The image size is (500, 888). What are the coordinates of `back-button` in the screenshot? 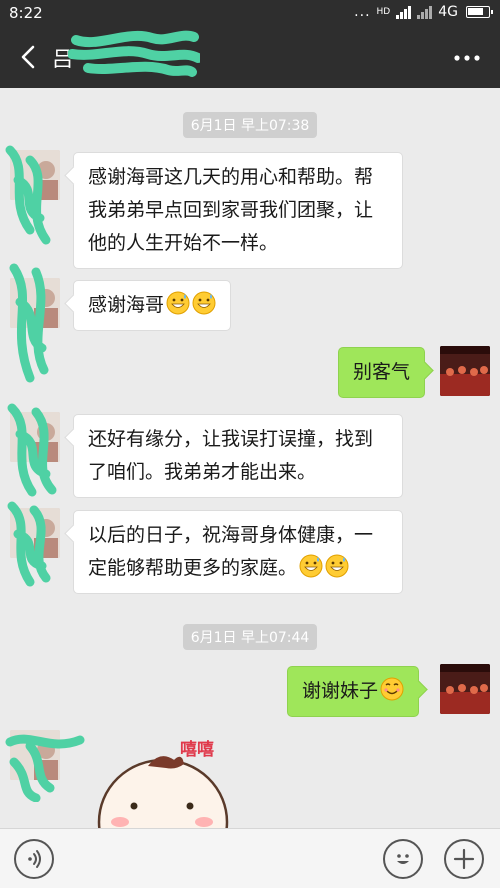 It's located at (29, 57).